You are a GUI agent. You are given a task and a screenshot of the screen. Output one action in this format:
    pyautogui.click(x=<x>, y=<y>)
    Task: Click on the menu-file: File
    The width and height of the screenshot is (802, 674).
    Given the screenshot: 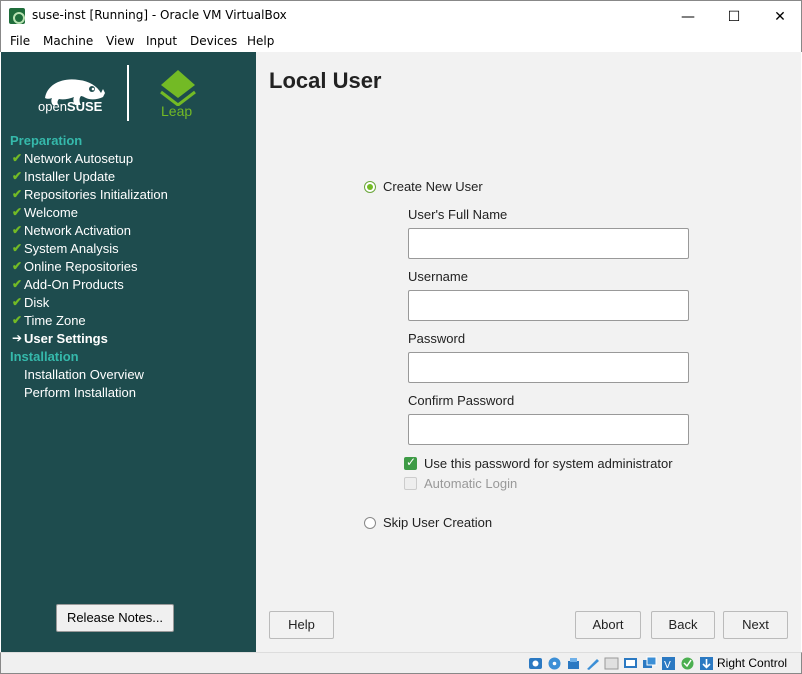 What is the action you would take?
    pyautogui.click(x=20, y=41)
    